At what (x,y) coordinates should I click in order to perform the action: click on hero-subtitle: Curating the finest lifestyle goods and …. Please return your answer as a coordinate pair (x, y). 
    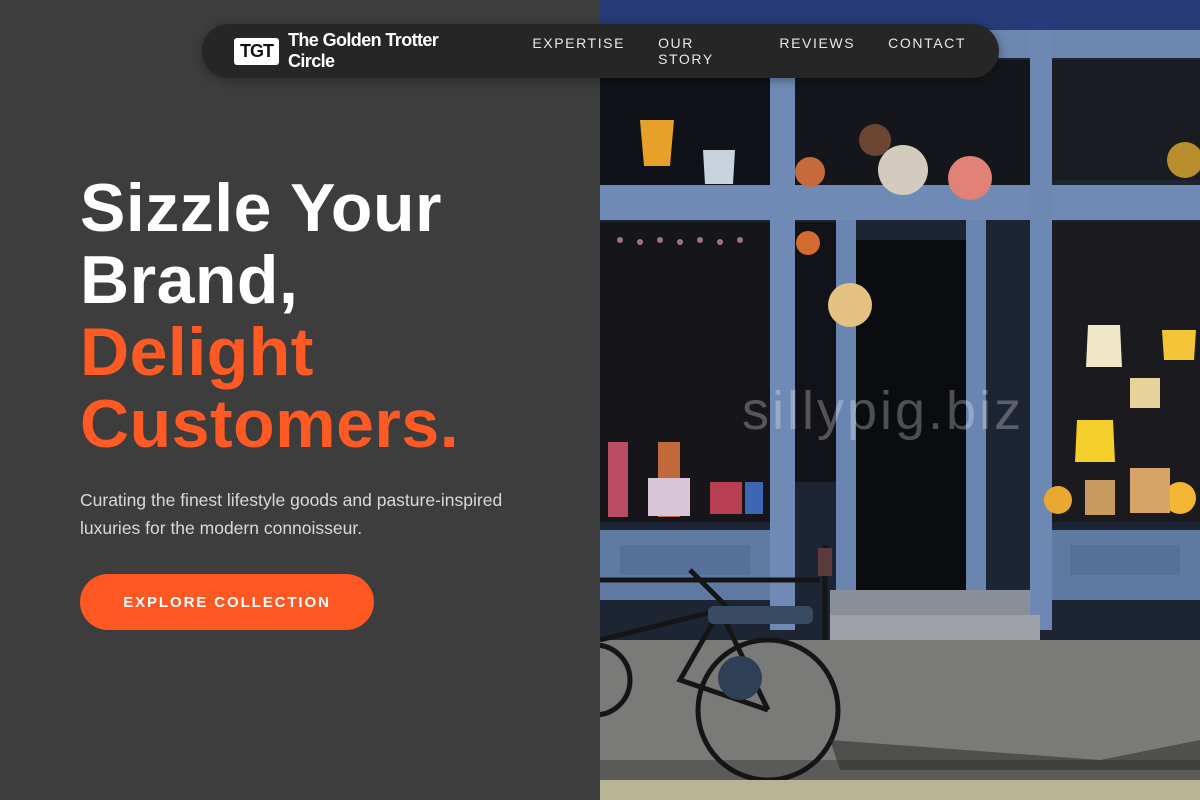
    Looking at the image, I should click on (291, 514).